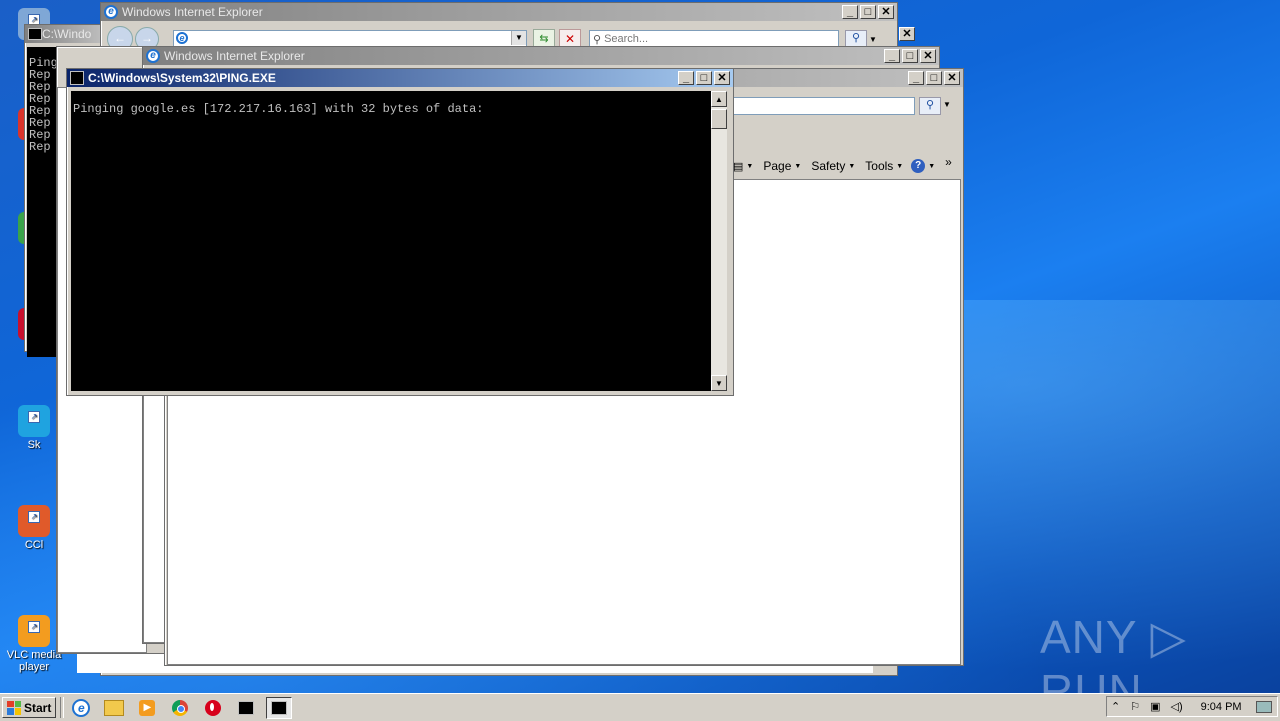  Describe the element at coordinates (182, 78) in the screenshot. I see `ping-title: C:\Windows\System32\PING.EXE` at that location.